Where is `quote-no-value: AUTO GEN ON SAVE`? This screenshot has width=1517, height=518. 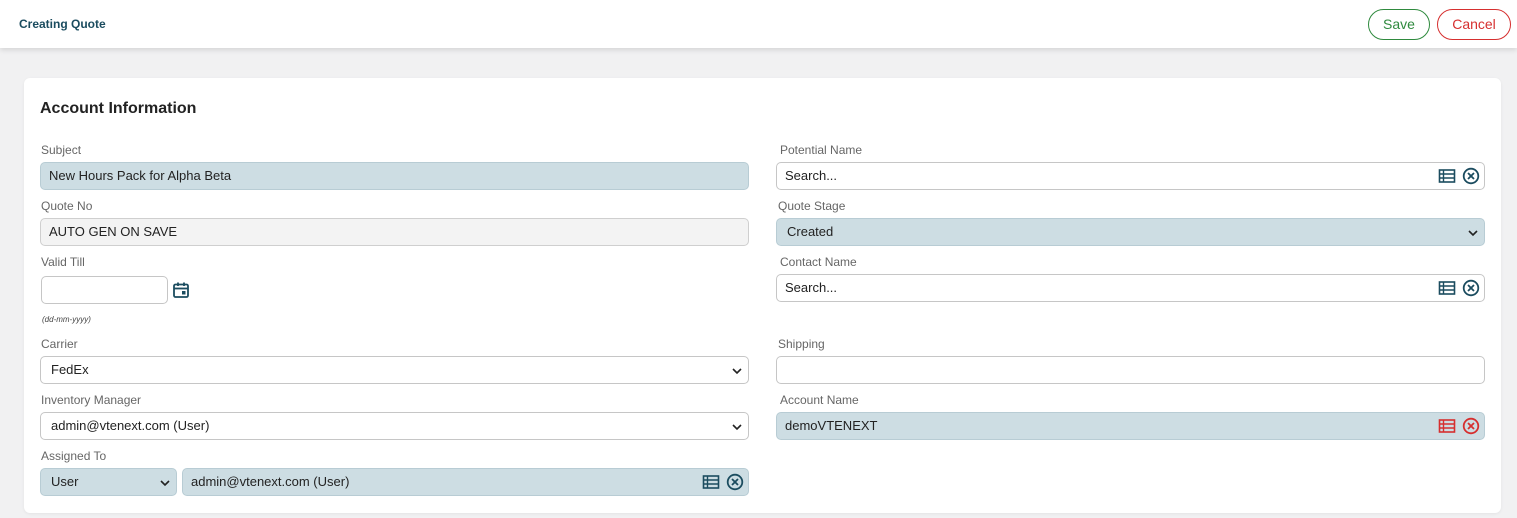 quote-no-value: AUTO GEN ON SAVE is located at coordinates (113, 231).